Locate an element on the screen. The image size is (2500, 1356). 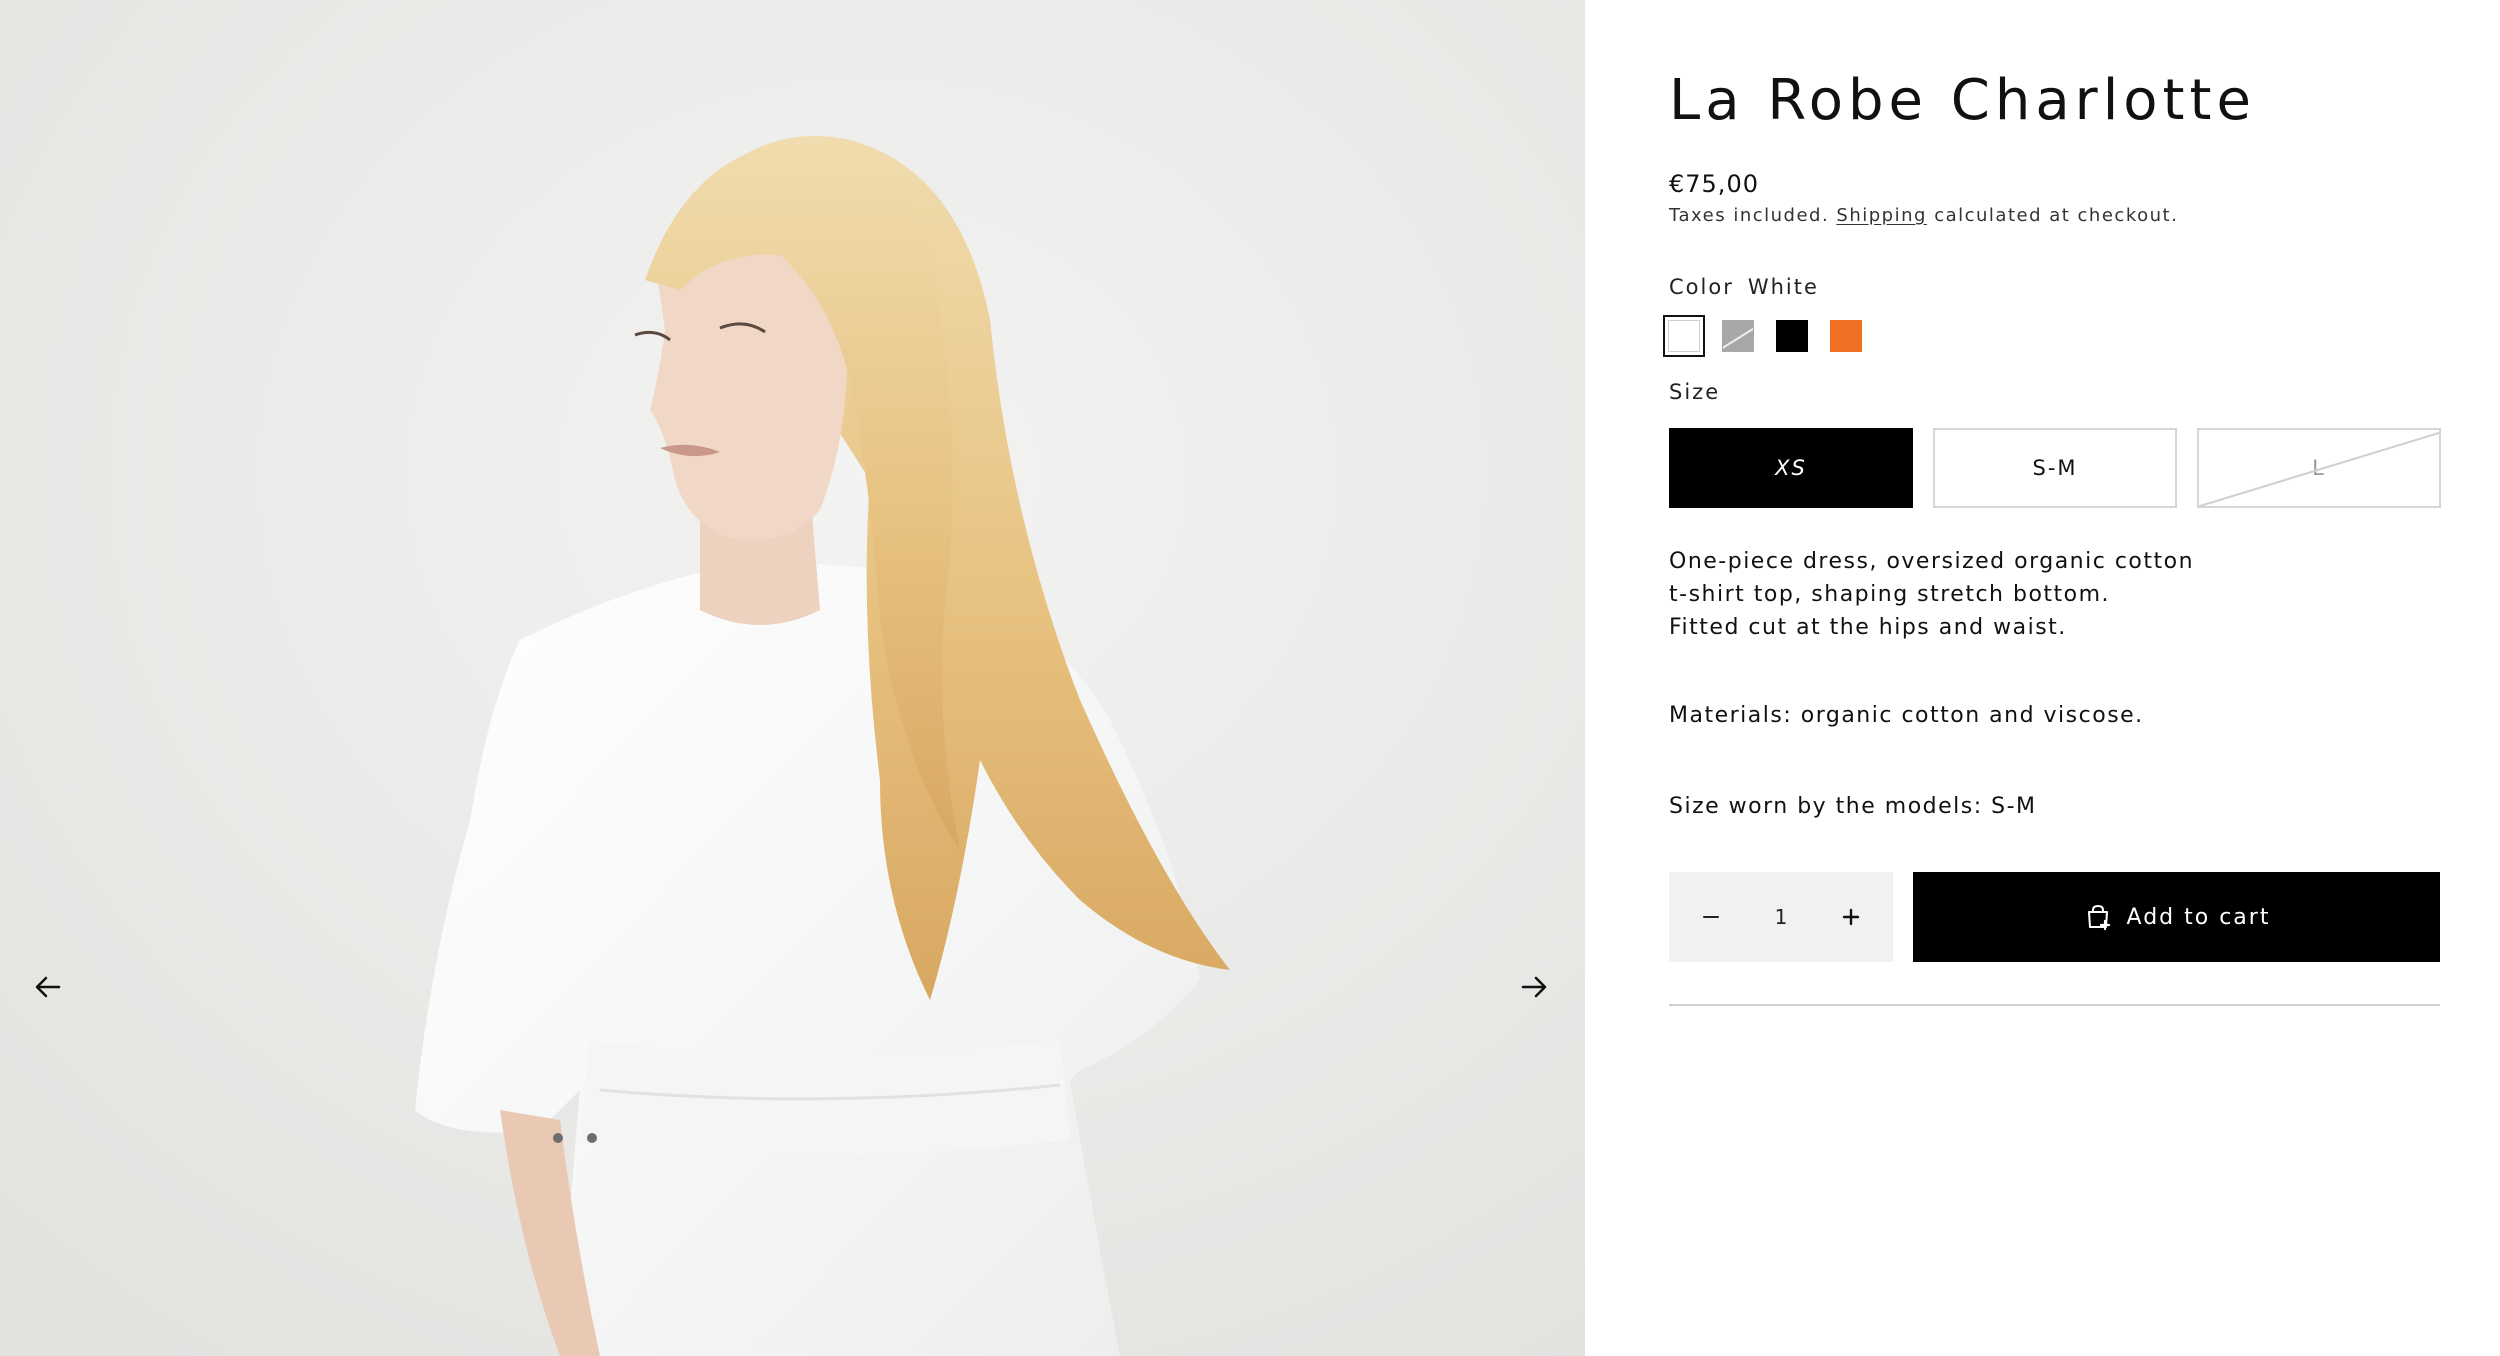
minus-icon is located at coordinates (1711, 917).